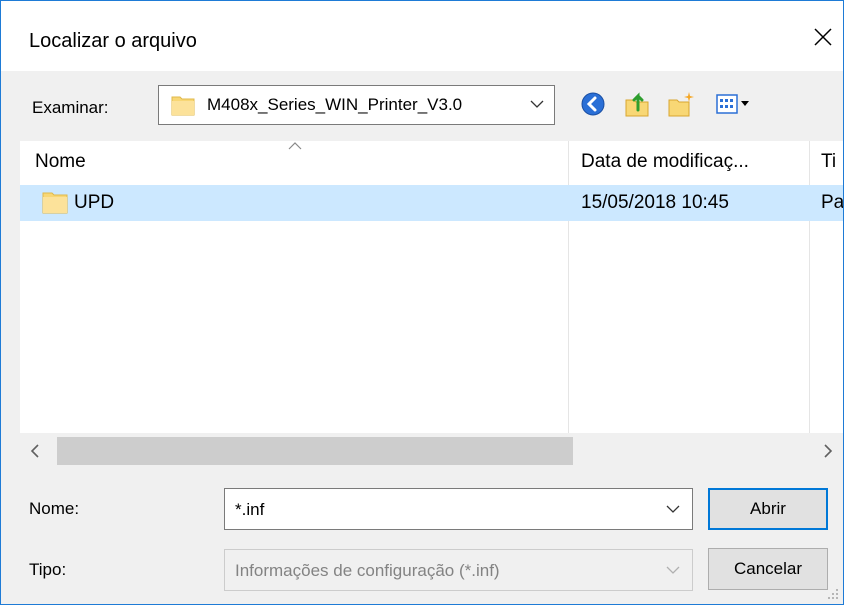 This screenshot has width=844, height=605. I want to click on back-icon, so click(593, 104).